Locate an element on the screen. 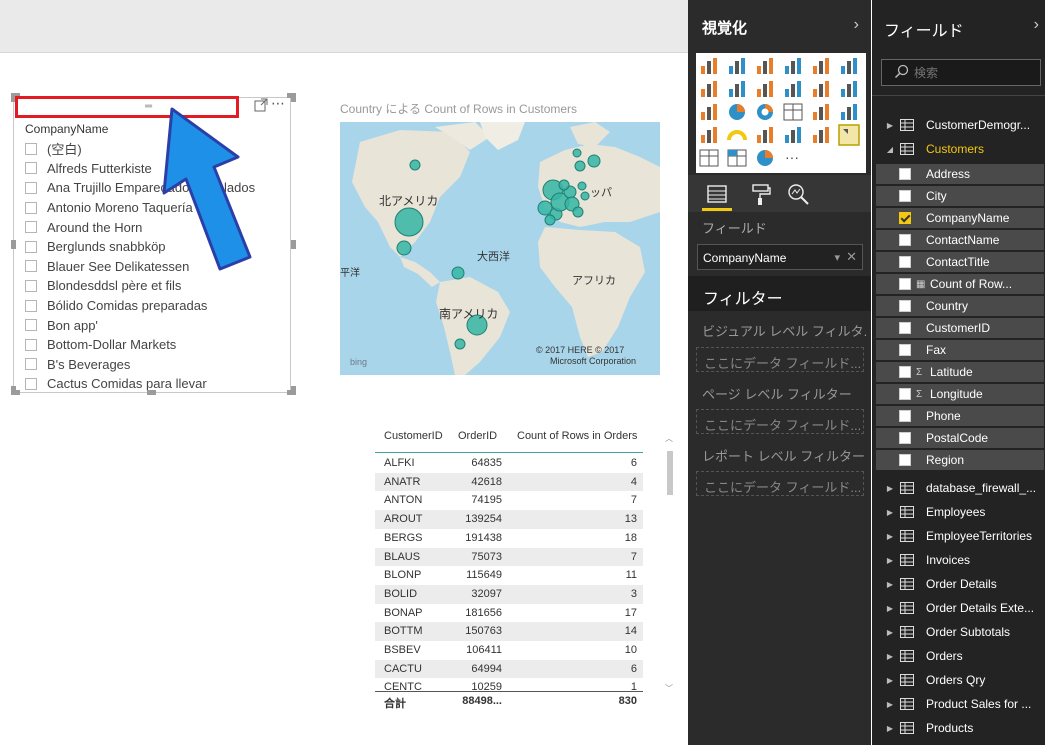 The height and width of the screenshot is (745, 1045). field-table-node: ▶ Orders Qry is located at coordinates (958, 680).